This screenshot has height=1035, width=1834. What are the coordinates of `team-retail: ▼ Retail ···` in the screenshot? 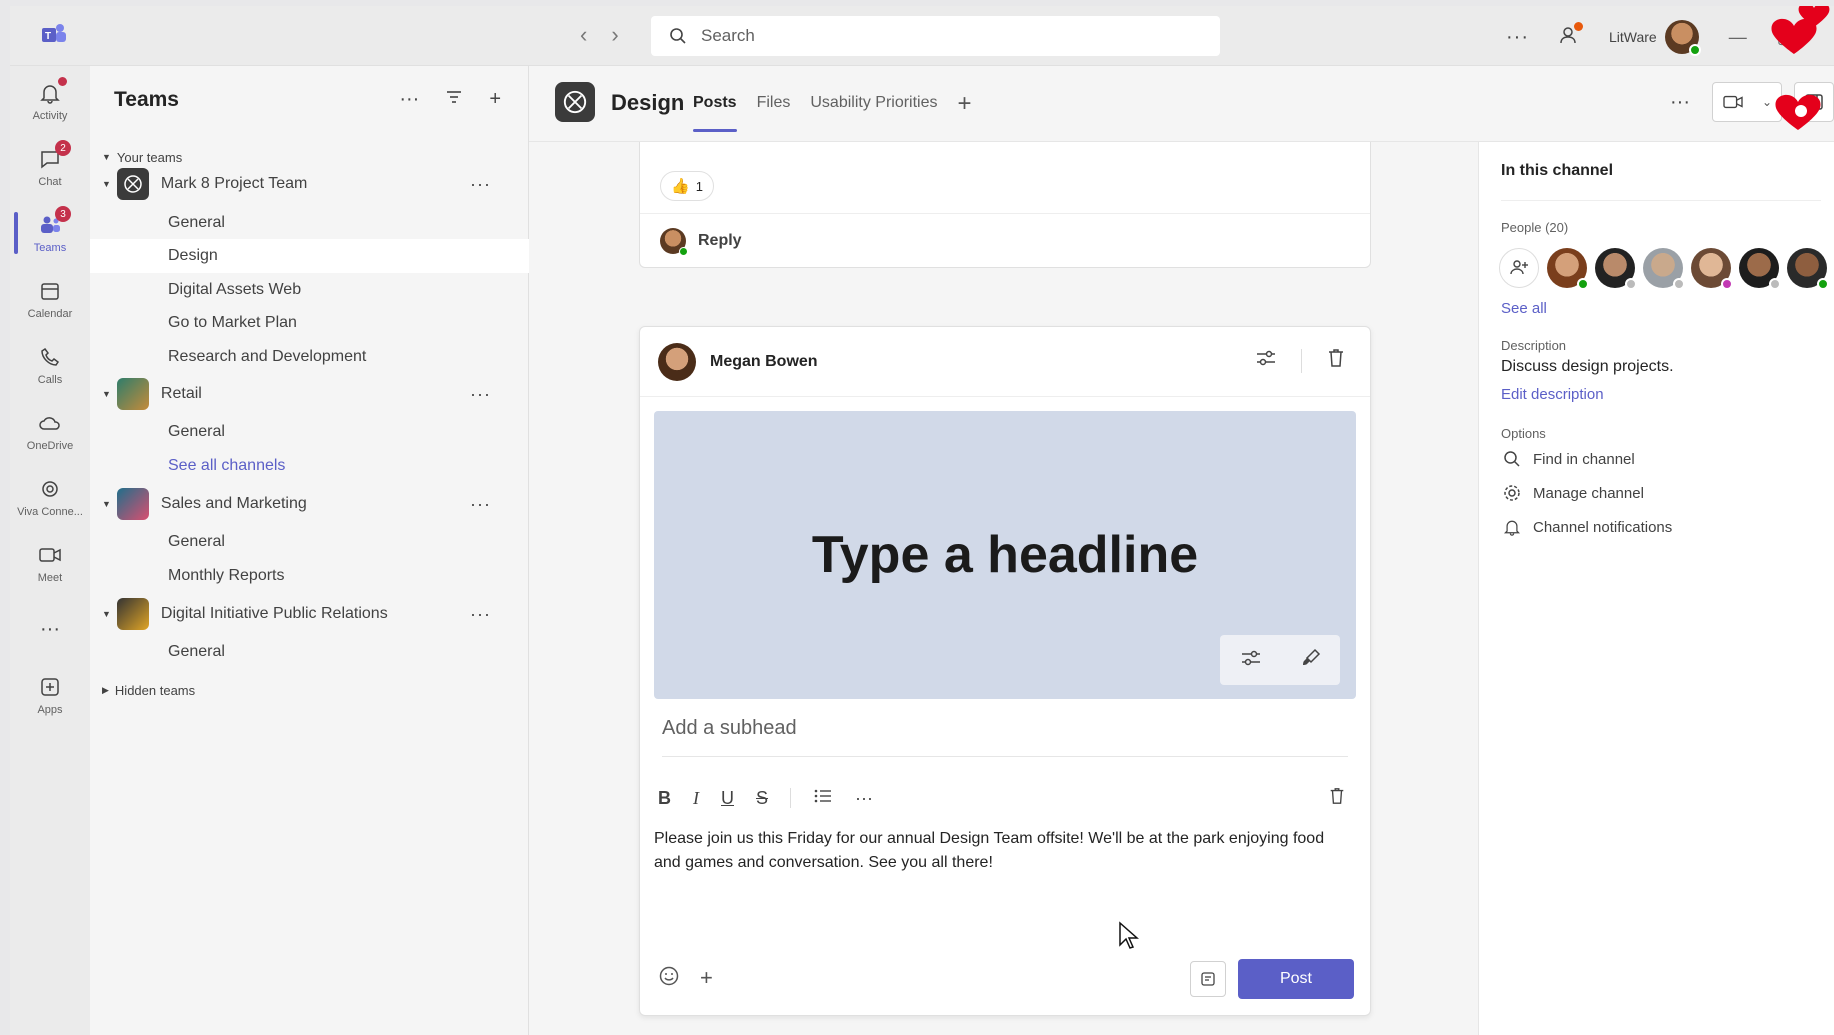 It's located at (309, 394).